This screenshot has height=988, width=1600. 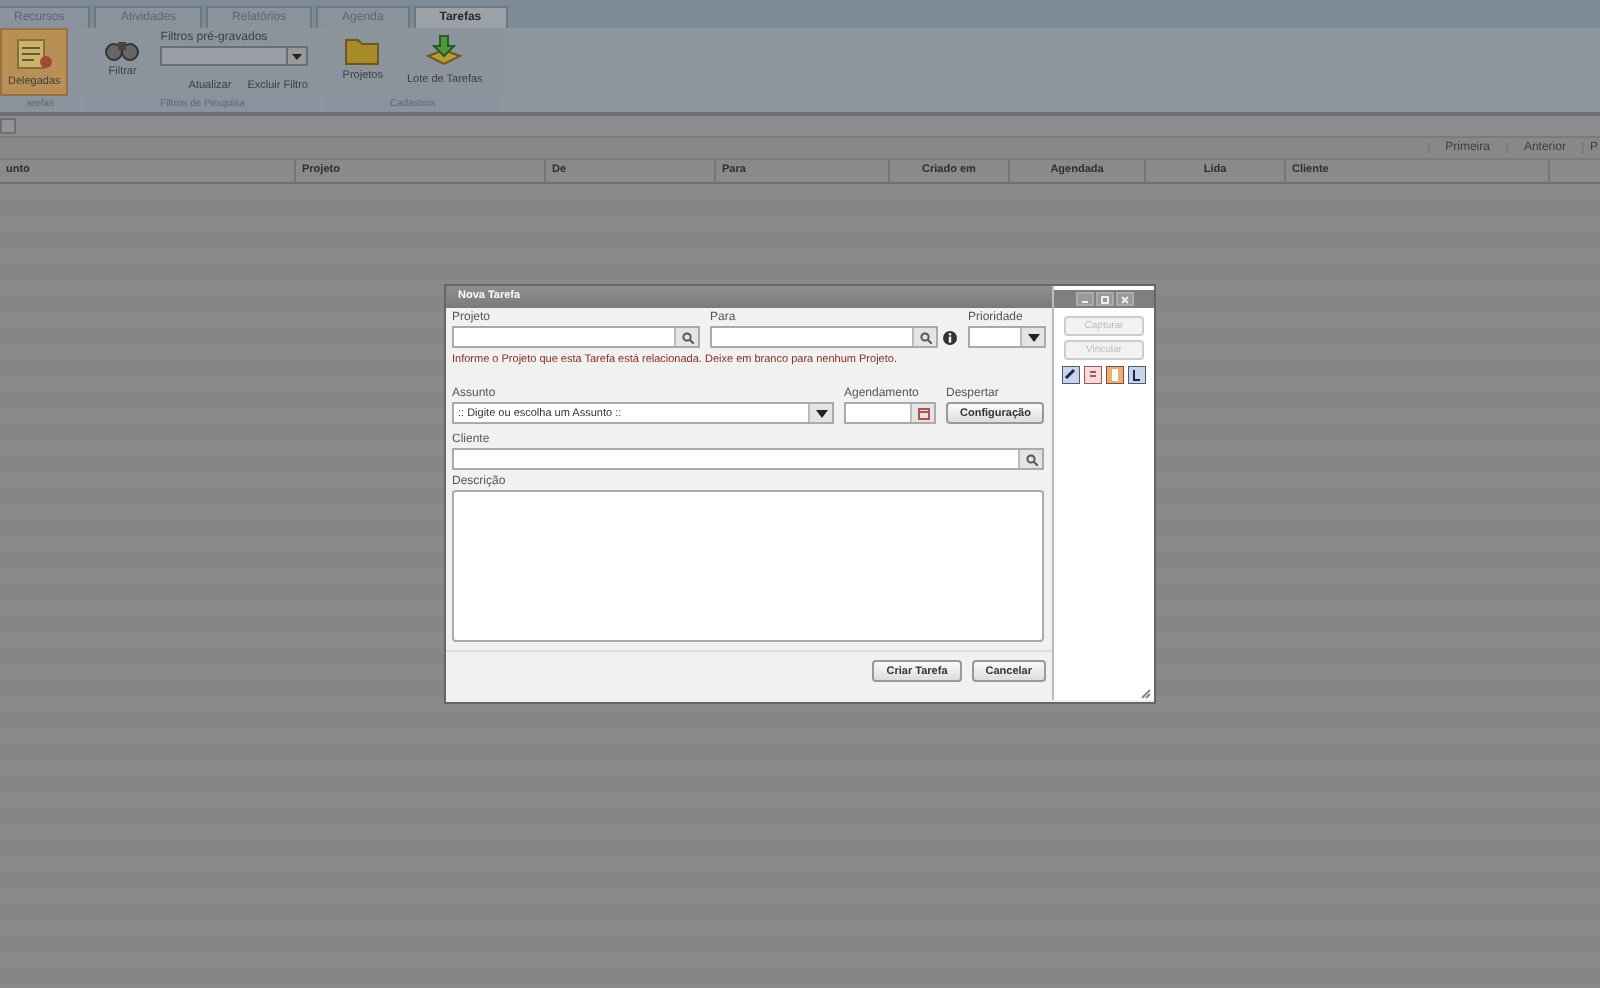 I want to click on minimize-icon, so click(x=1084, y=299).